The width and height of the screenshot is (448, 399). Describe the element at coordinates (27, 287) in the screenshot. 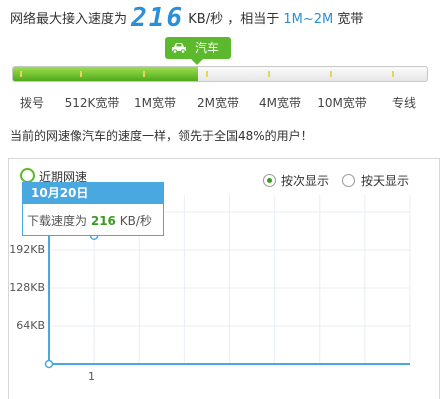

I see `y-tick-label: 128KB` at that location.